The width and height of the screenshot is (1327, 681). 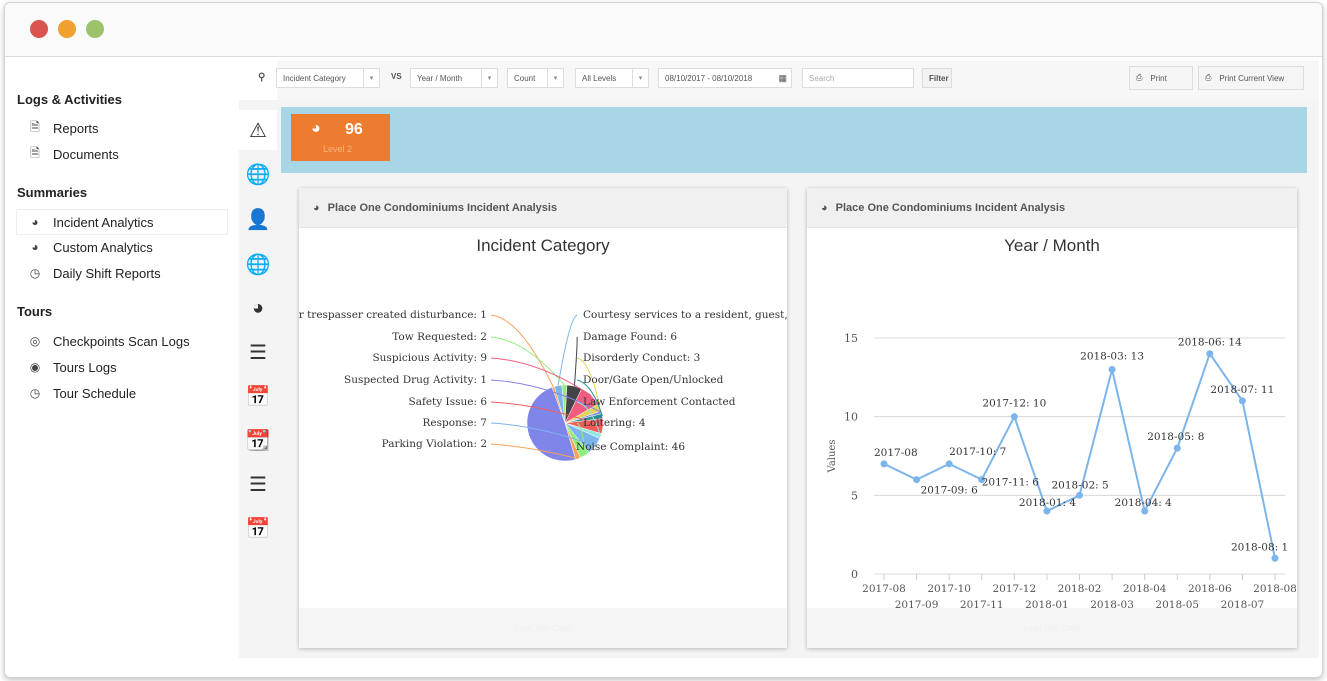 I want to click on sidebar-item-label: Checkpoints Scan Logs, so click(x=121, y=341).